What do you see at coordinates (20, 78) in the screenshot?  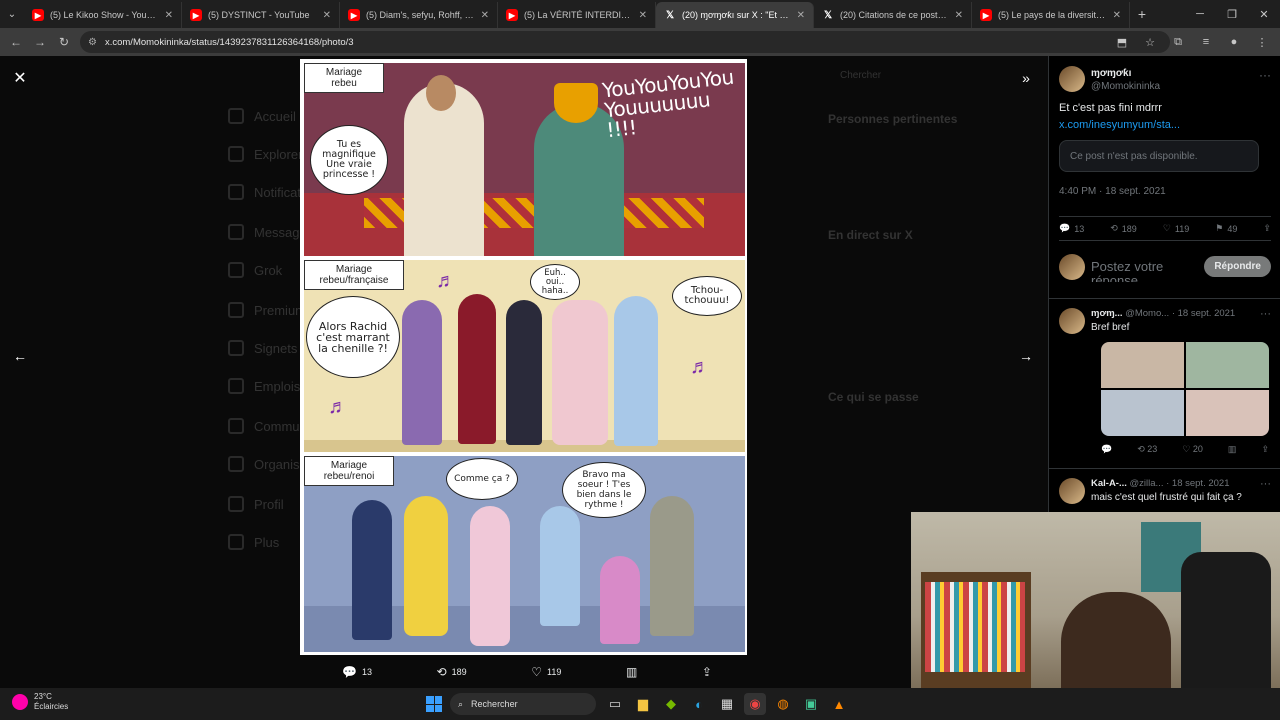 I see `close-viewer-icon: ✕` at bounding box center [20, 78].